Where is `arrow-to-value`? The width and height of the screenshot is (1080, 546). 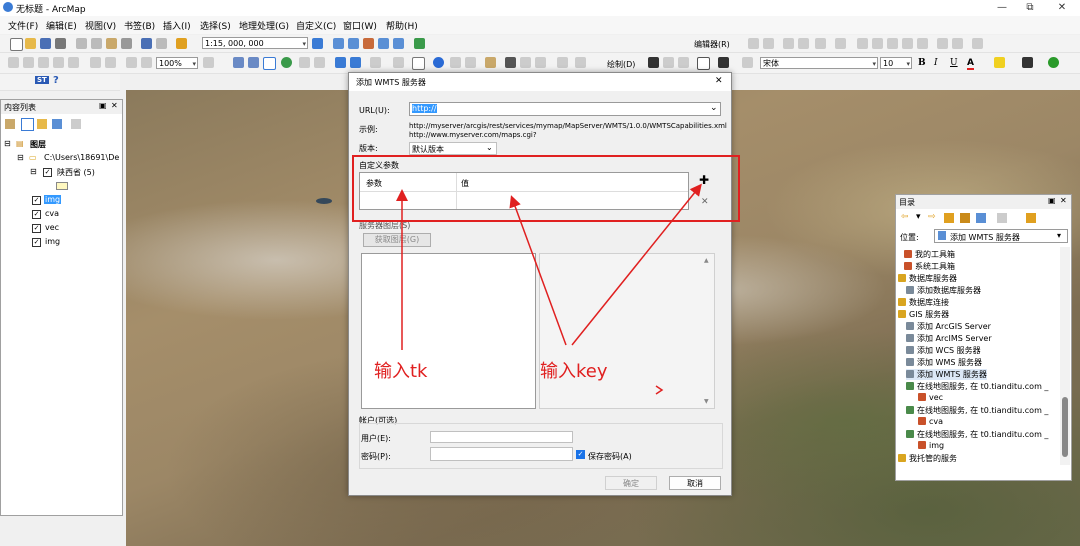
arrow-to-value is located at coordinates (538, 270).